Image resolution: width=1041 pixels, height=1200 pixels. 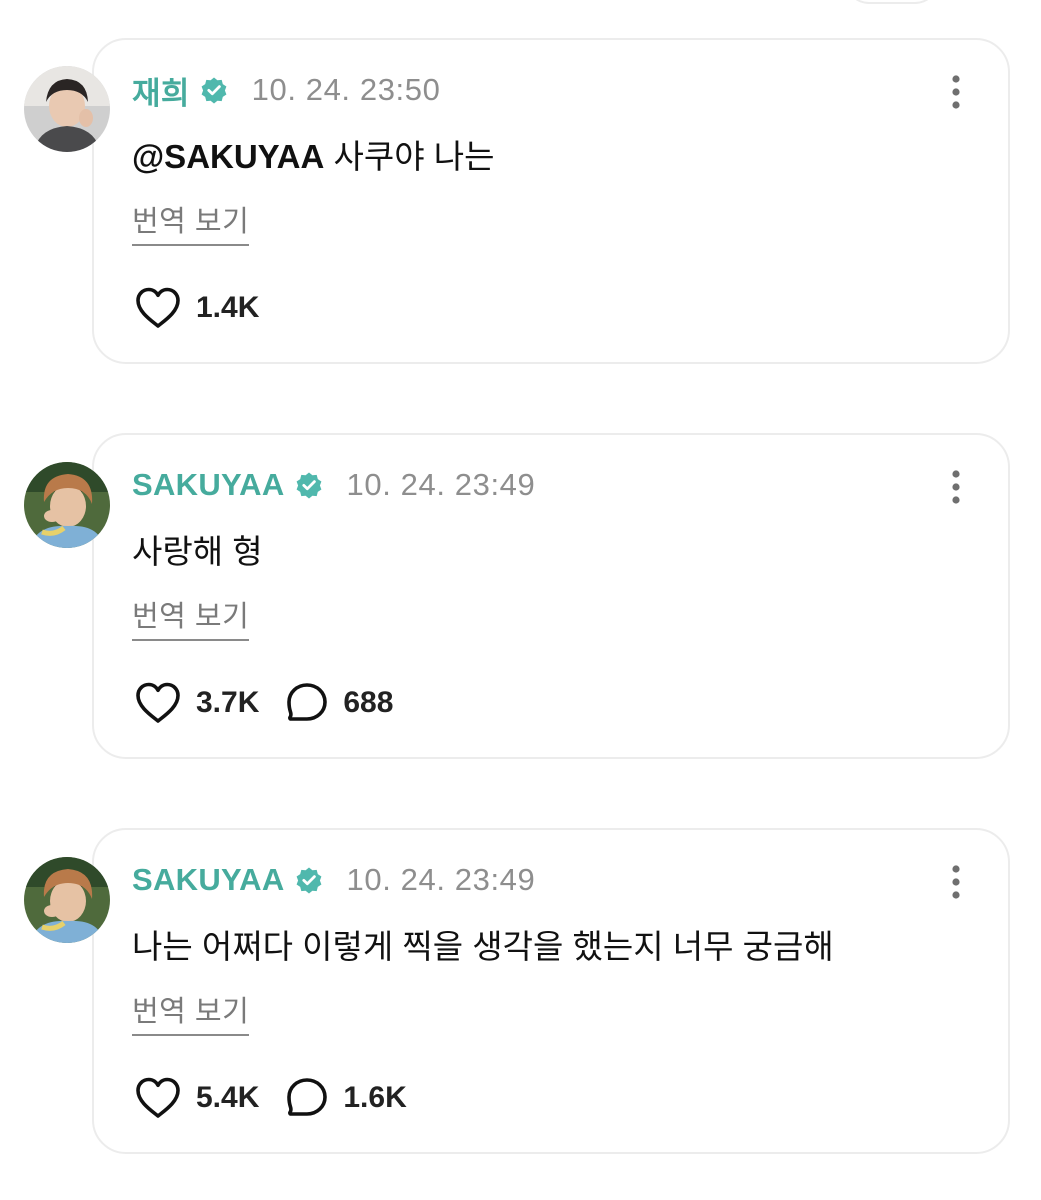 I want to click on like-button: 5.4K, so click(x=196, y=1098).